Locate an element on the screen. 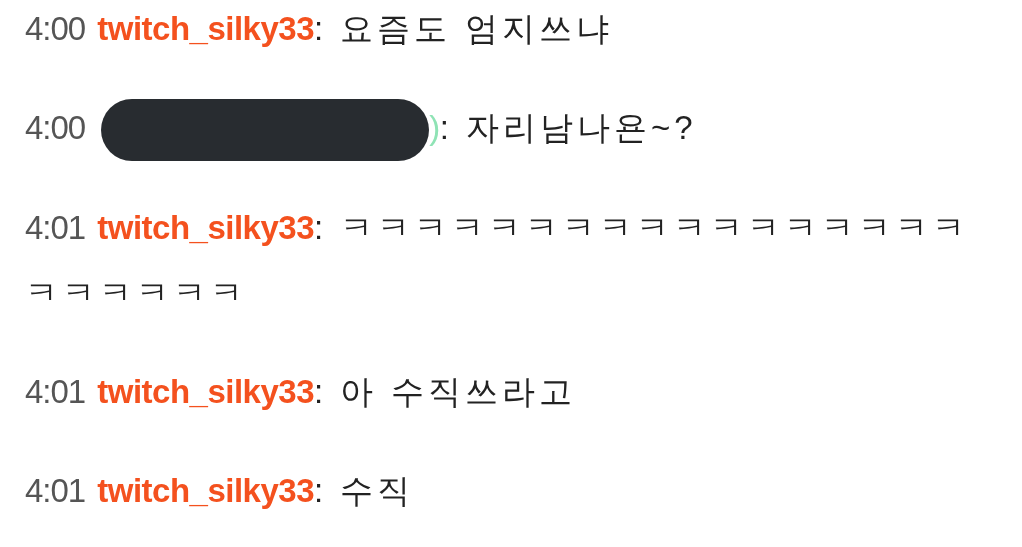 Image resolution: width=1022 pixels, height=547 pixels. chat-message: 4:00 twitch_silky33: 요즘도 엄지쓰냐 is located at coordinates (319, 29).